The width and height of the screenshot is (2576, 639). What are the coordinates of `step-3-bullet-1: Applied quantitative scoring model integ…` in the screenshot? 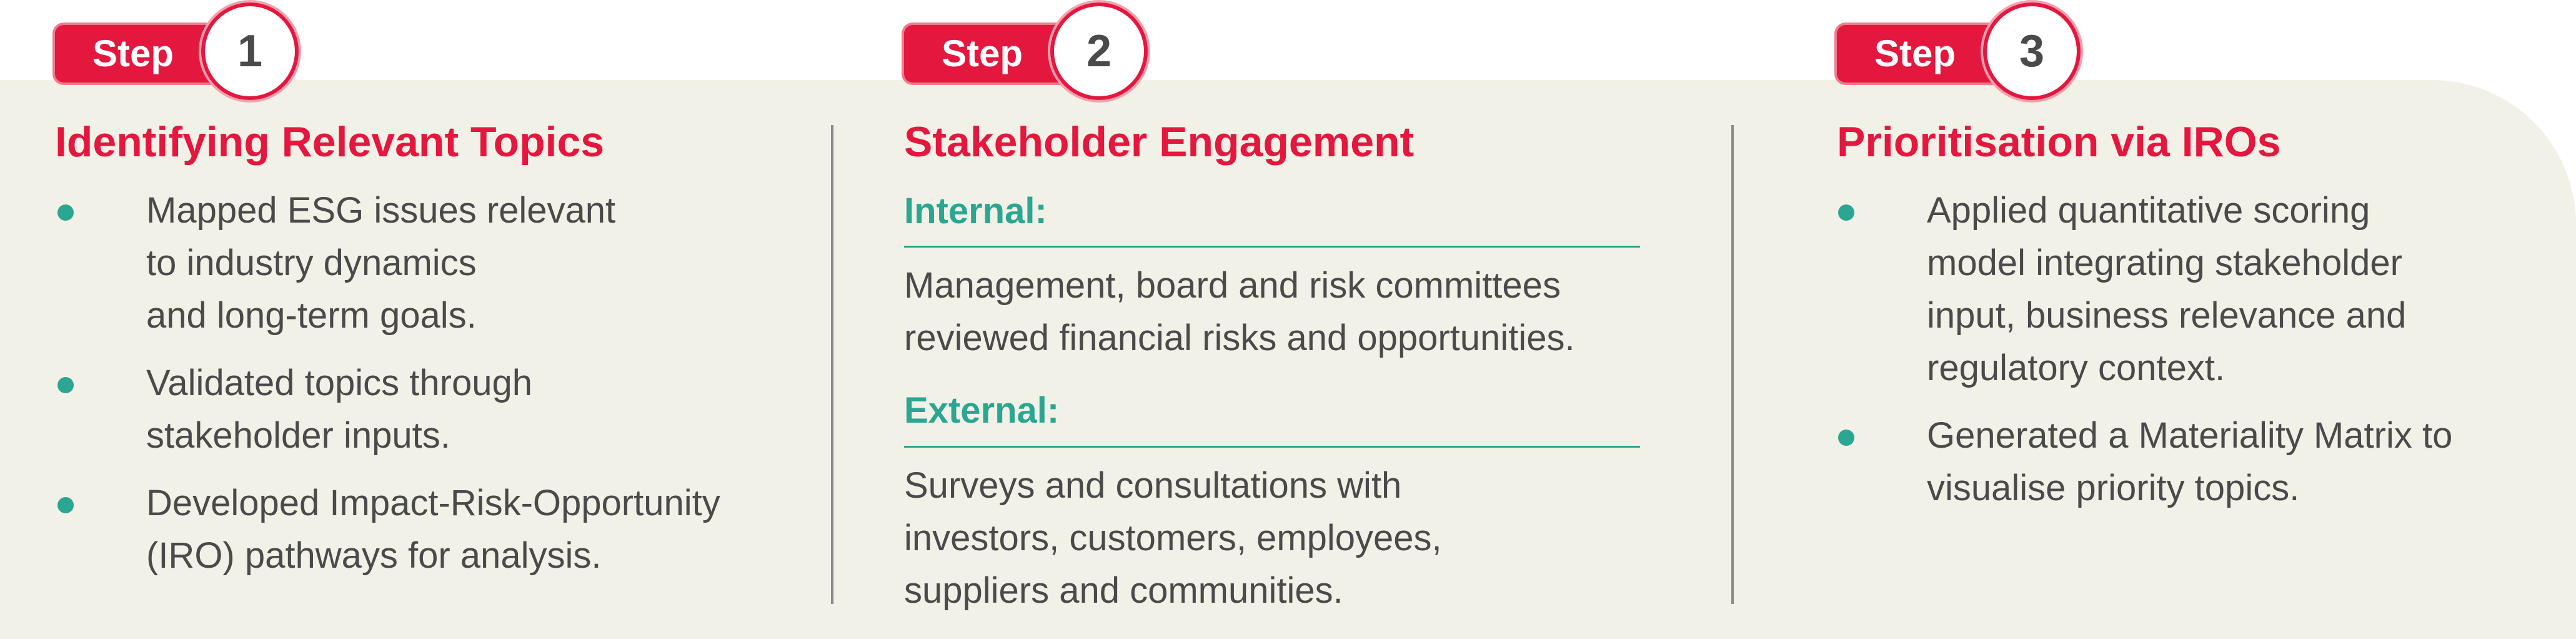 It's located at (2194, 289).